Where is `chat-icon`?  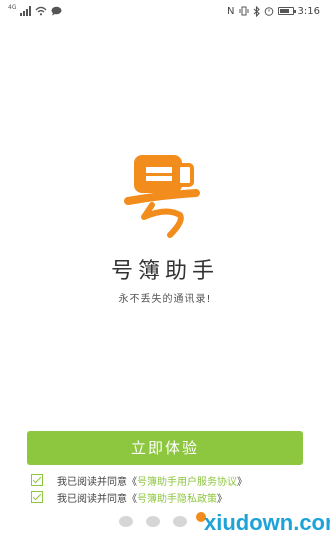
chat-icon is located at coordinates (56, 11).